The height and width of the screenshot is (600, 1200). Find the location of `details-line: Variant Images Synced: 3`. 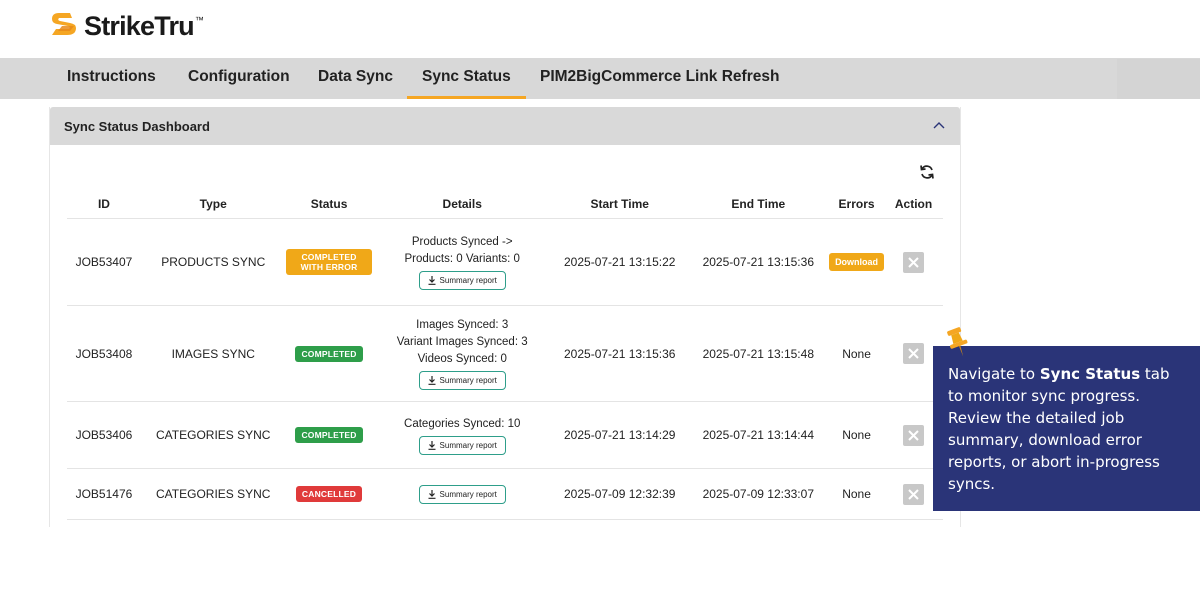

details-line: Variant Images Synced: 3 is located at coordinates (462, 342).